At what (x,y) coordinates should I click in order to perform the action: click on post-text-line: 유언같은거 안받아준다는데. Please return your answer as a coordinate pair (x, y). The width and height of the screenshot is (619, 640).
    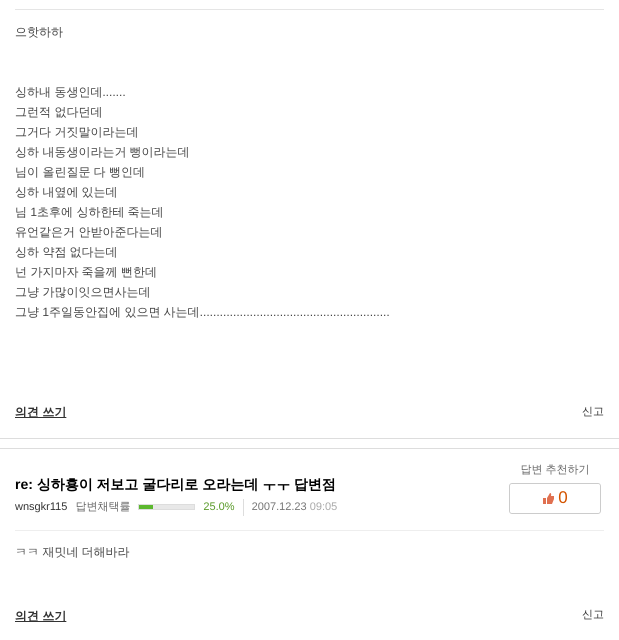
    Looking at the image, I should click on (89, 232).